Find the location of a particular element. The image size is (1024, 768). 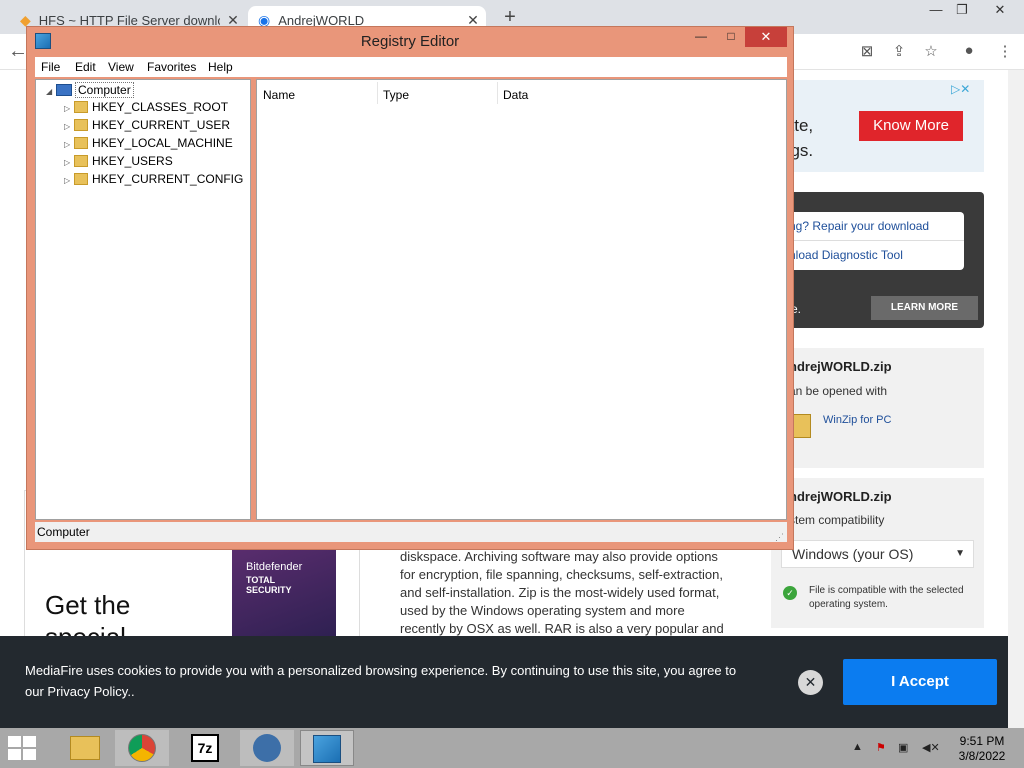

promo-headline-line1: Get the is located at coordinates (88, 605).